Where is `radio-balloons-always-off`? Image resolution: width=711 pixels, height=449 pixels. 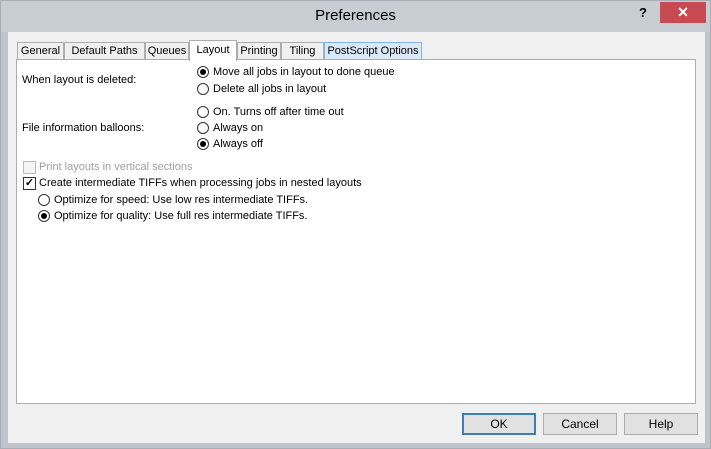
radio-balloons-always-off is located at coordinates (203, 144).